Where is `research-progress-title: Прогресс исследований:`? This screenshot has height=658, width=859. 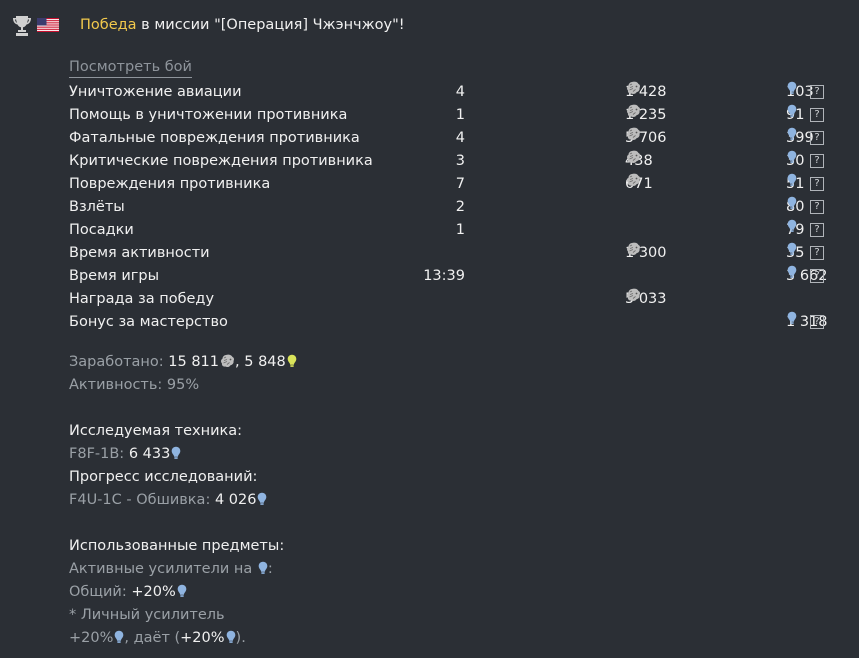
research-progress-title: Прогресс исследований: is located at coordinates (163, 477).